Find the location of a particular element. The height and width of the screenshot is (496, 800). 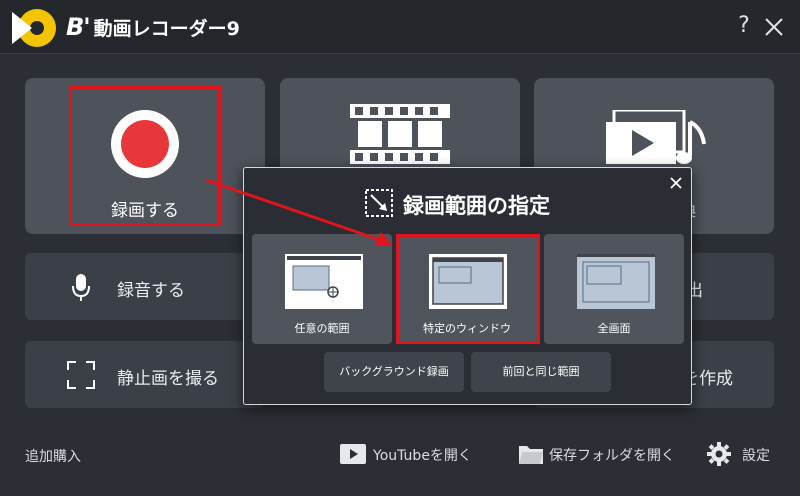

film-icon is located at coordinates (400, 134).